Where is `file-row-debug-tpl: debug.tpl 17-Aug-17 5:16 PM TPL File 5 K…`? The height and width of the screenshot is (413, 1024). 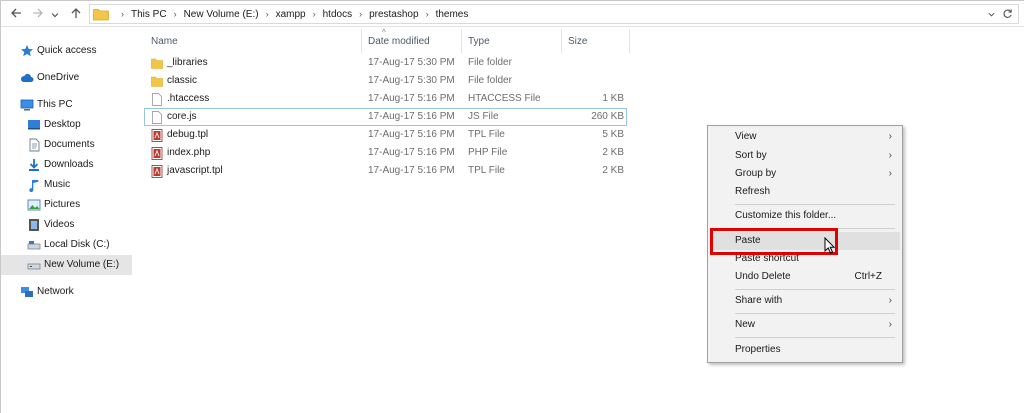 file-row-debug-tpl: debug.tpl 17-Aug-17 5:16 PM TPL File 5 K… is located at coordinates (385, 135).